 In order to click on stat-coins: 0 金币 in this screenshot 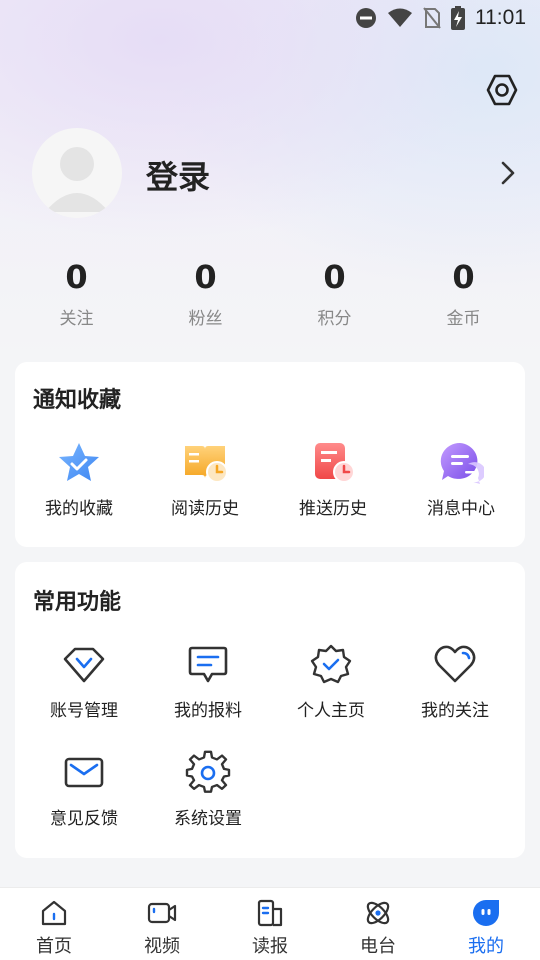, I will do `click(463, 294)`.